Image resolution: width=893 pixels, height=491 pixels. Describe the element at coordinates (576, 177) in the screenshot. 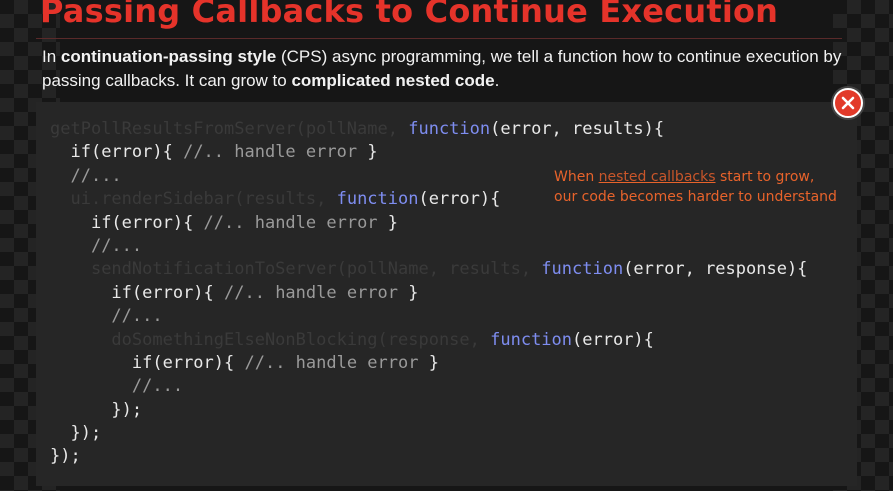

I see `annotation-text: When` at that location.